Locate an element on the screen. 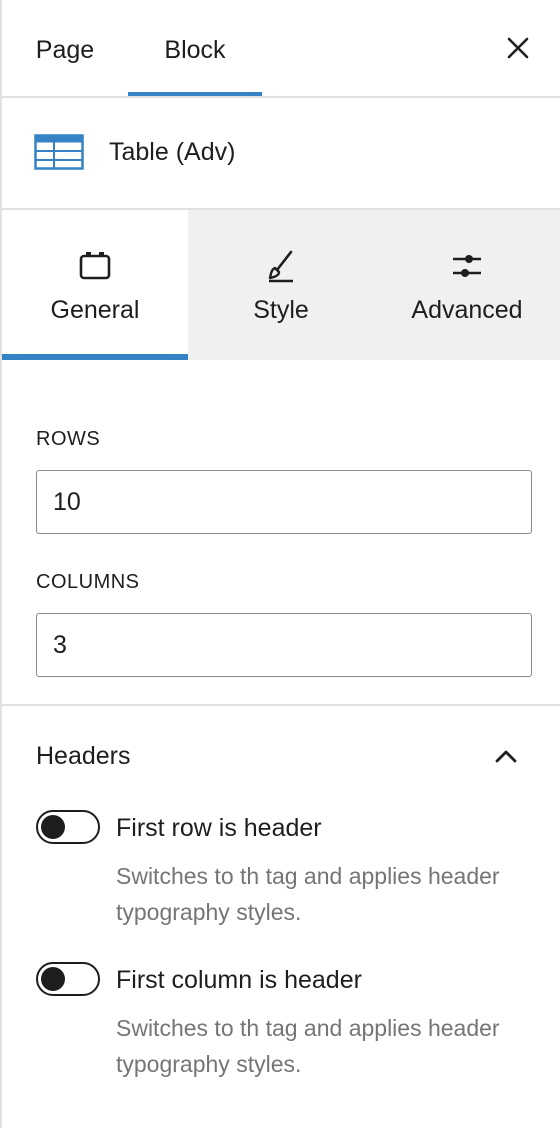 This screenshot has width=560, height=1128. tab-general-label: General is located at coordinates (95, 310).